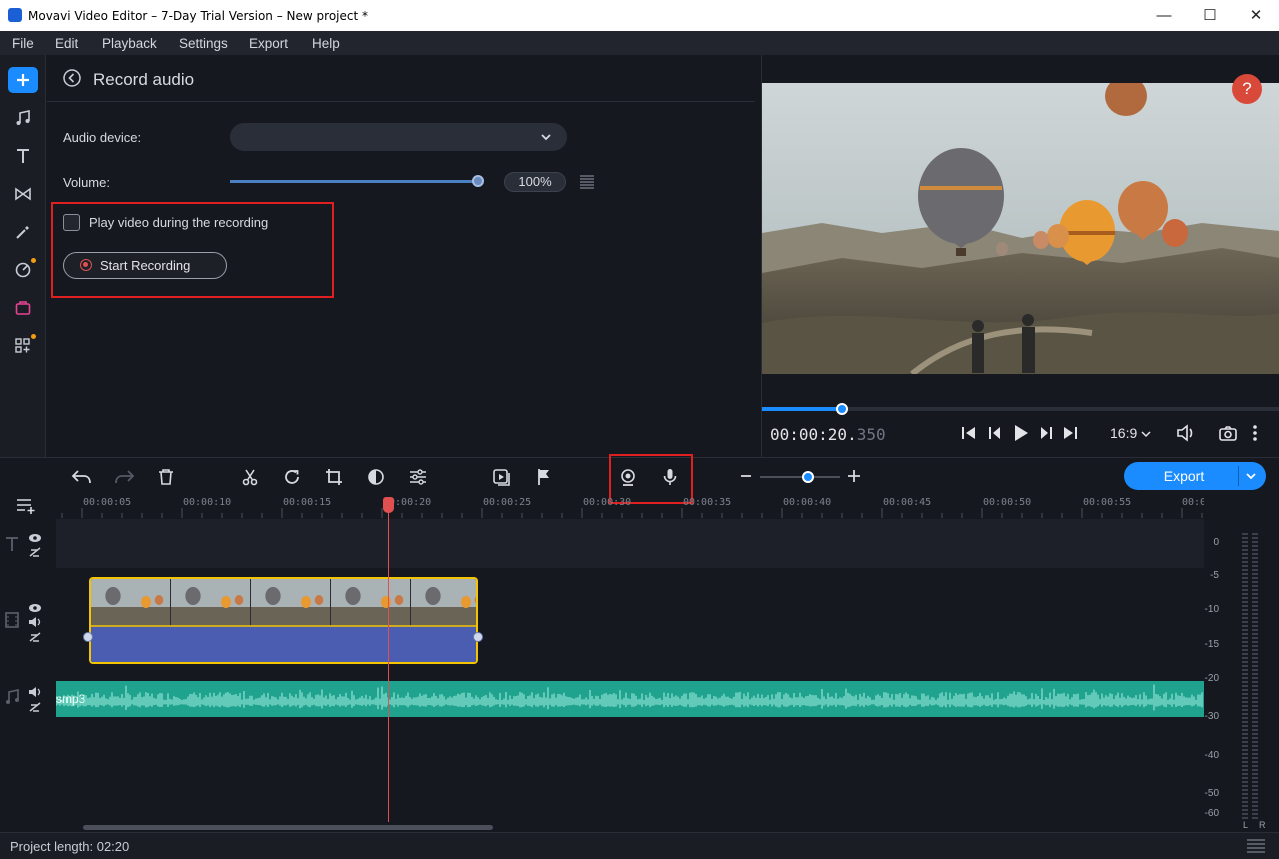  Describe the element at coordinates (1247, 89) in the screenshot. I see `help-button: ?` at that location.